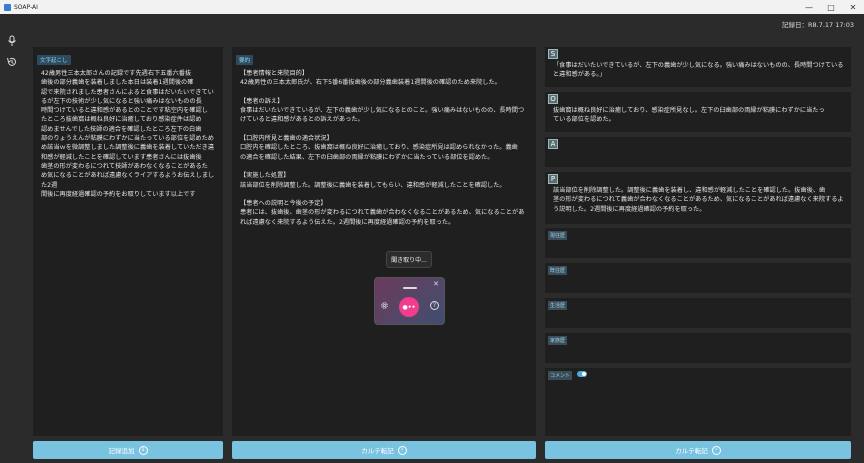 The width and height of the screenshot is (864, 463). I want to click on comment-box: コメント, so click(698, 402).